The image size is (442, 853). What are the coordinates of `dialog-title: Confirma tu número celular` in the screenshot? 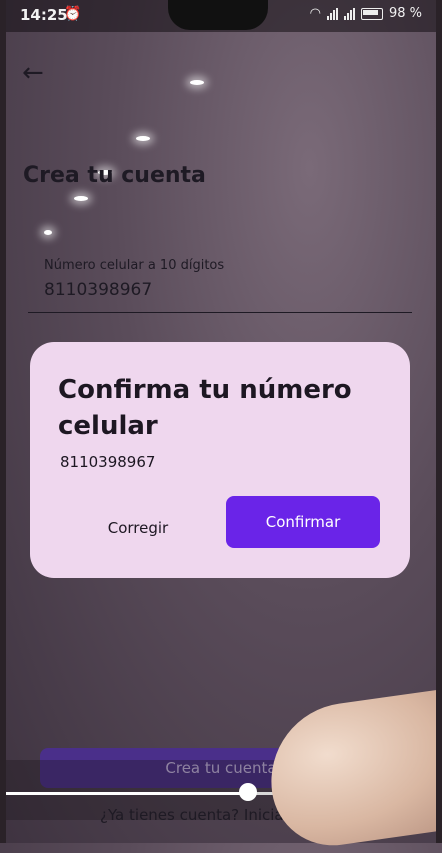 It's located at (205, 408).